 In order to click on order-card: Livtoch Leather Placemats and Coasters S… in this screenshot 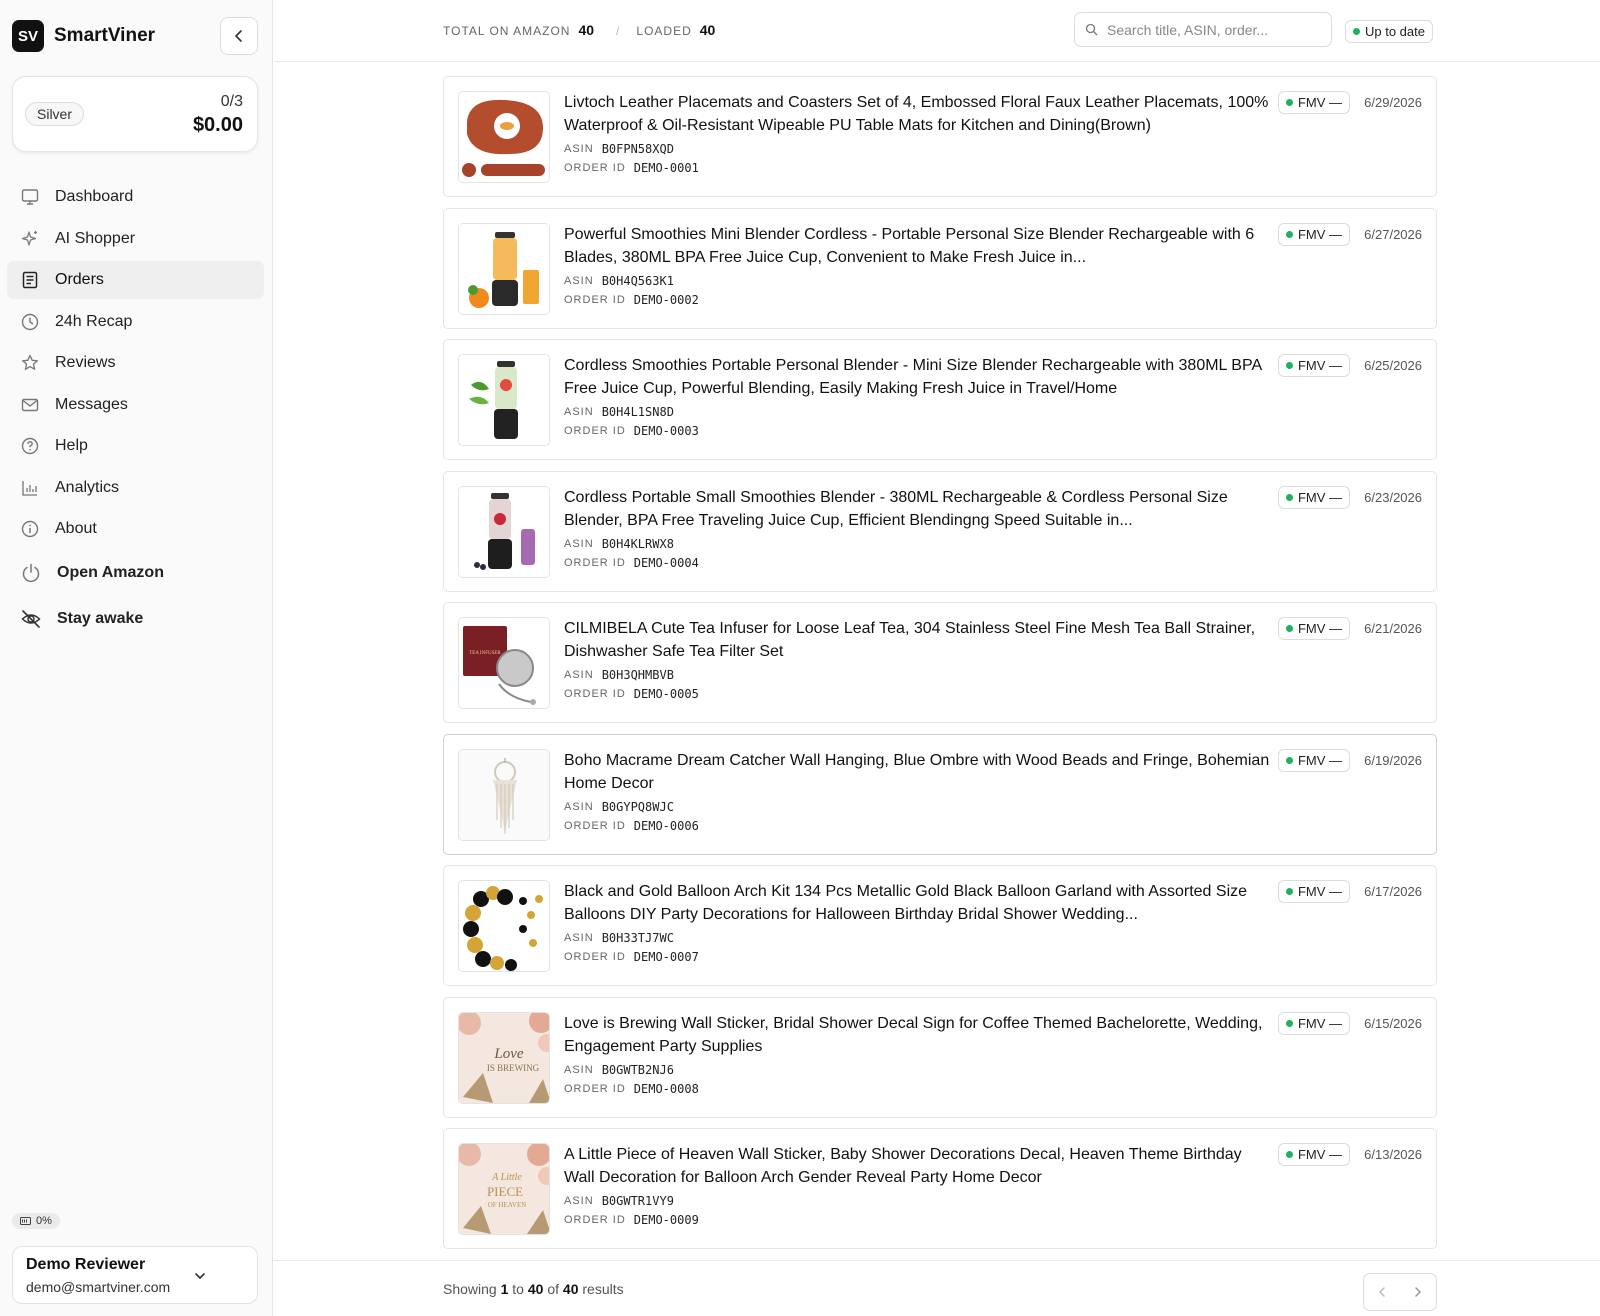, I will do `click(940, 136)`.